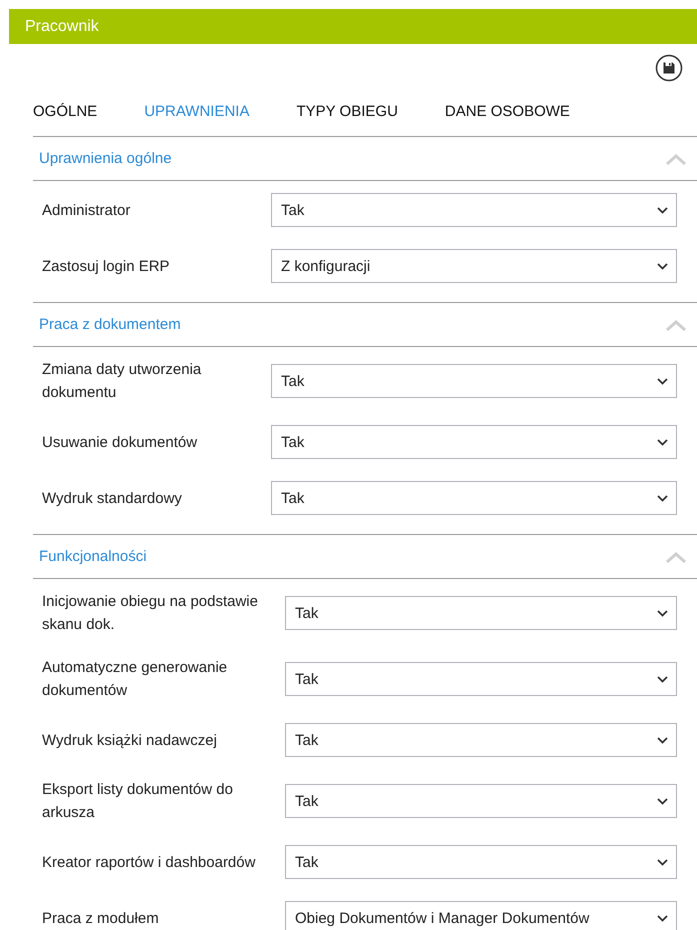 The height and width of the screenshot is (930, 697). I want to click on field-label: Kreator raportów i dashboardów, so click(148, 862).